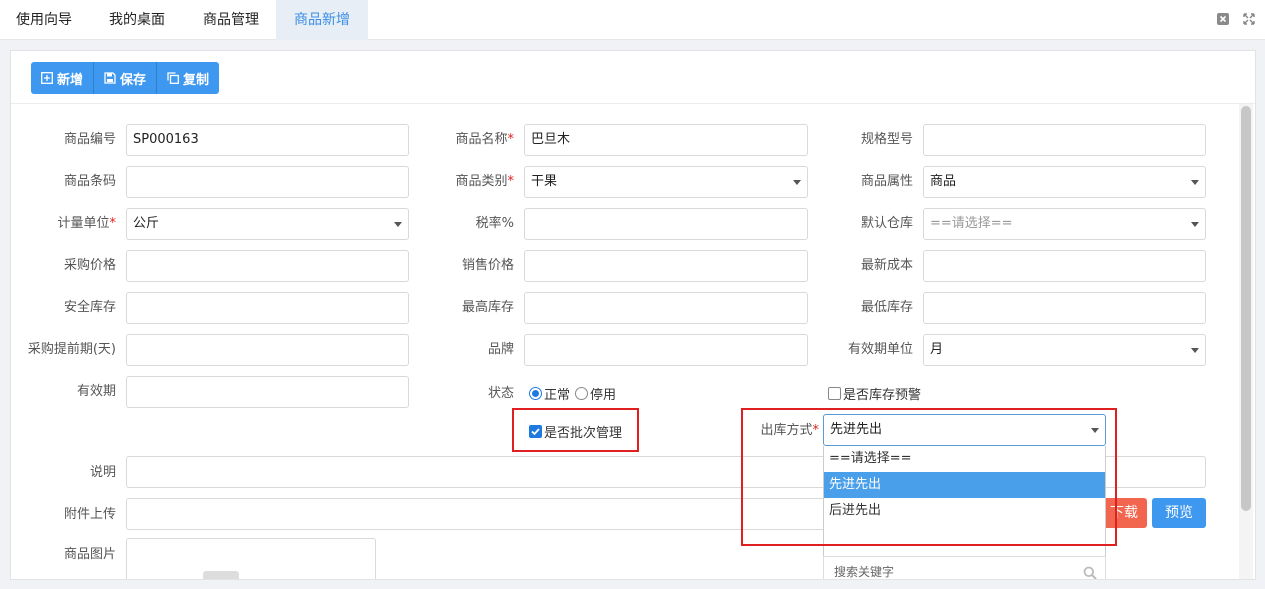 This screenshot has height=589, width=1265. What do you see at coordinates (481, 181) in the screenshot?
I see `category-label-text: 商品类别` at bounding box center [481, 181].